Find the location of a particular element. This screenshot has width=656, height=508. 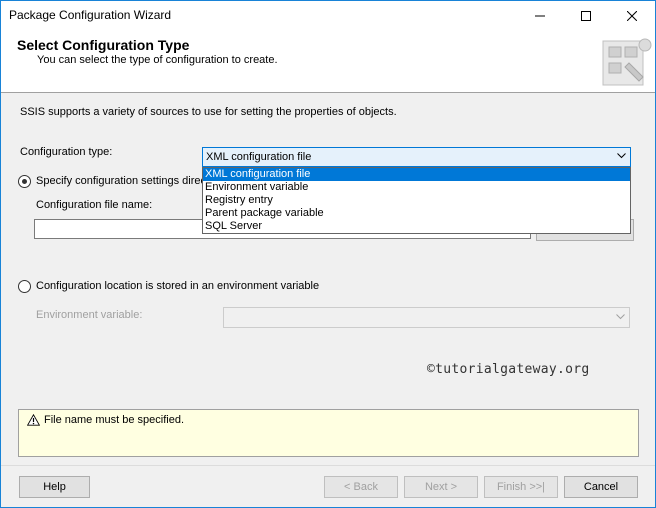

env-variable-select is located at coordinates (426, 317).